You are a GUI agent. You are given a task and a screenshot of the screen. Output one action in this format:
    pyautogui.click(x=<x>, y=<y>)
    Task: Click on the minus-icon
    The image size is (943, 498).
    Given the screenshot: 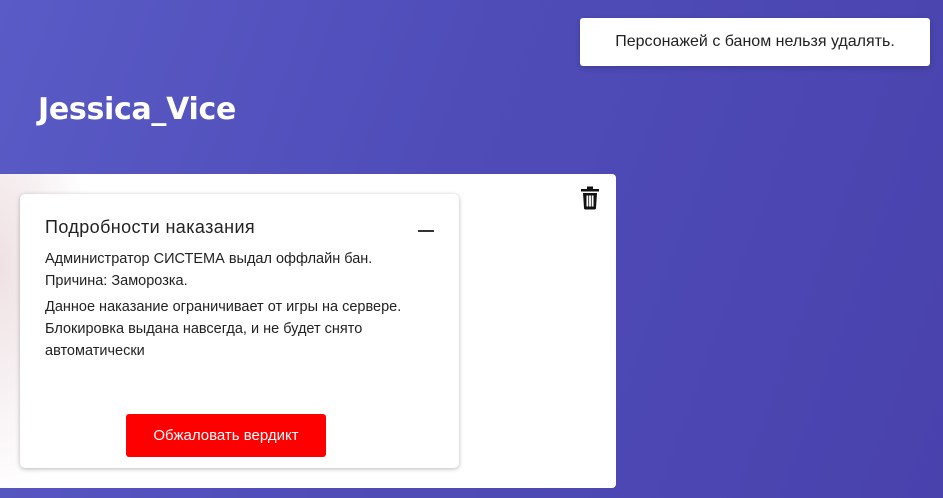 What is the action you would take?
    pyautogui.click(x=426, y=231)
    